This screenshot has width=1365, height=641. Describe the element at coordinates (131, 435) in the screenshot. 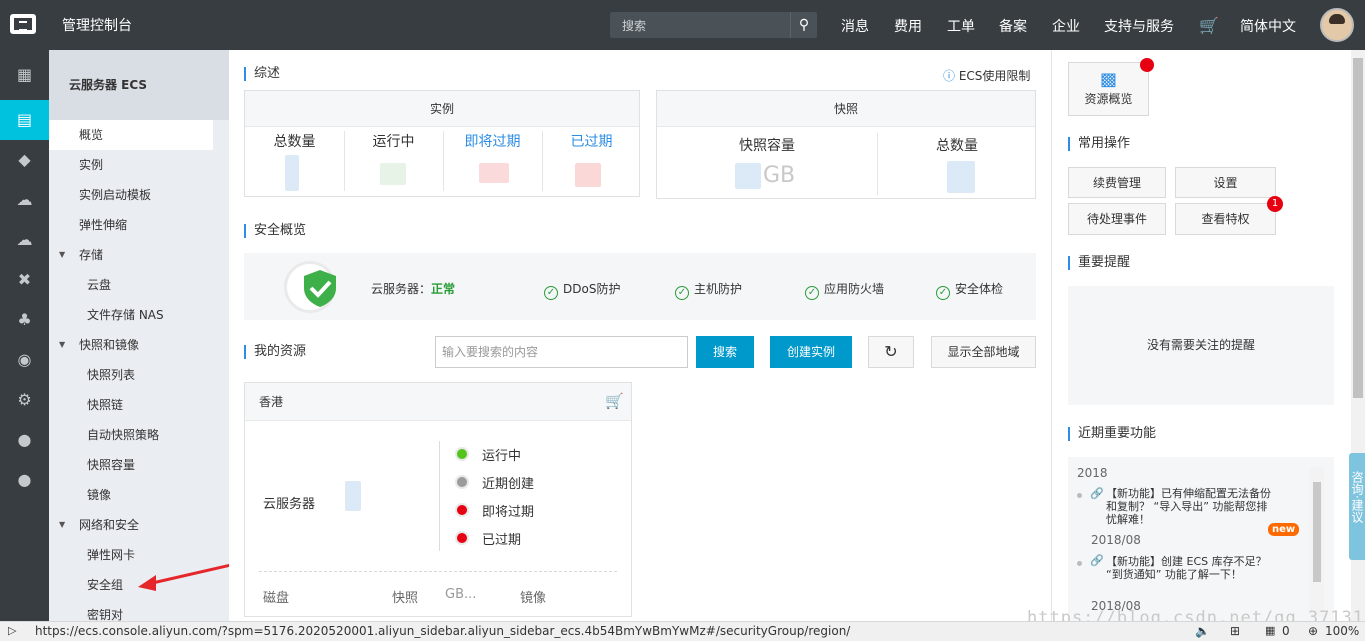

I see `sidebar-item-auto-snapshot-policy: 自动快照策略` at that location.